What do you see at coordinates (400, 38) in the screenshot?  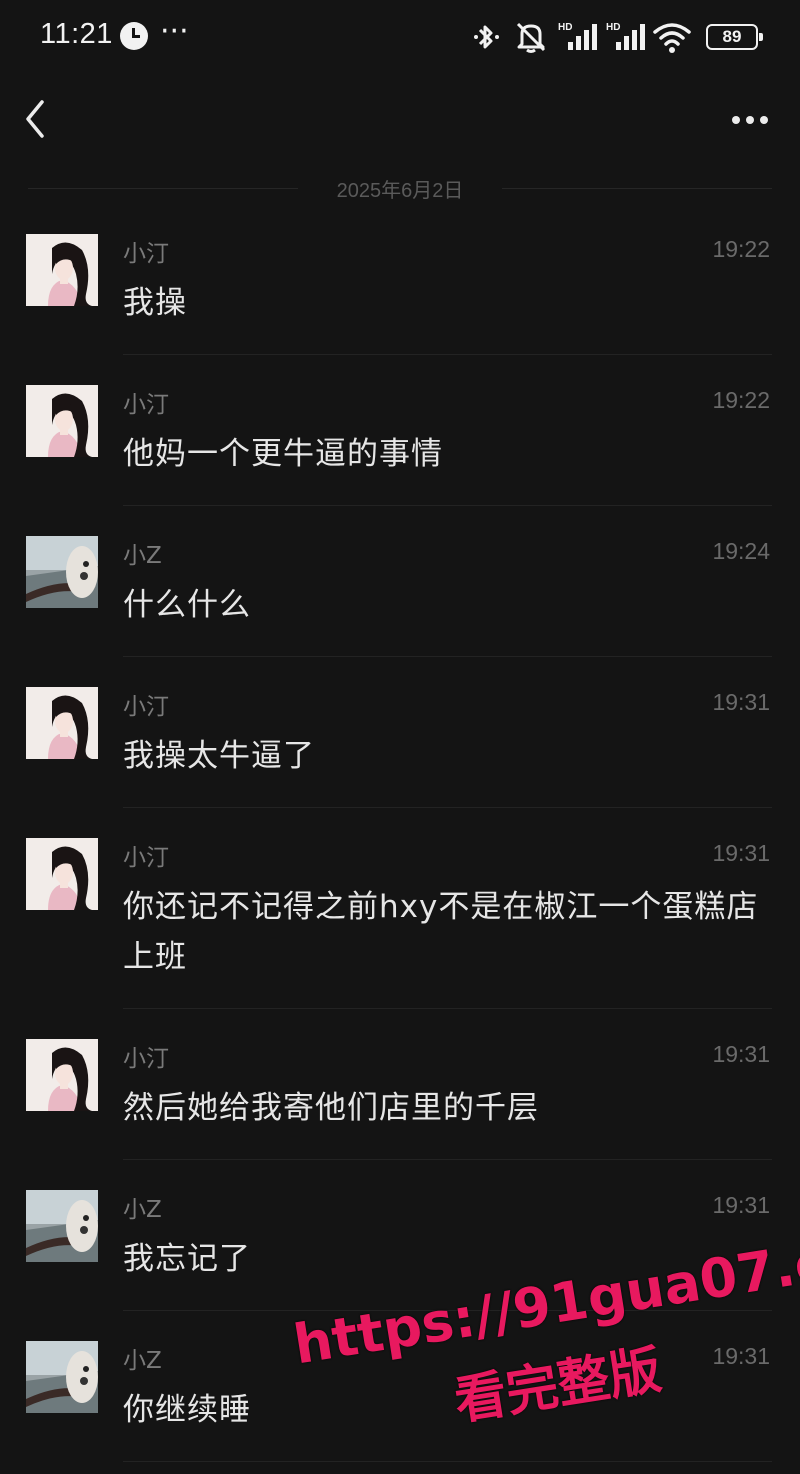 I see `status-bar: 11:21 ··· HD HD 89` at bounding box center [400, 38].